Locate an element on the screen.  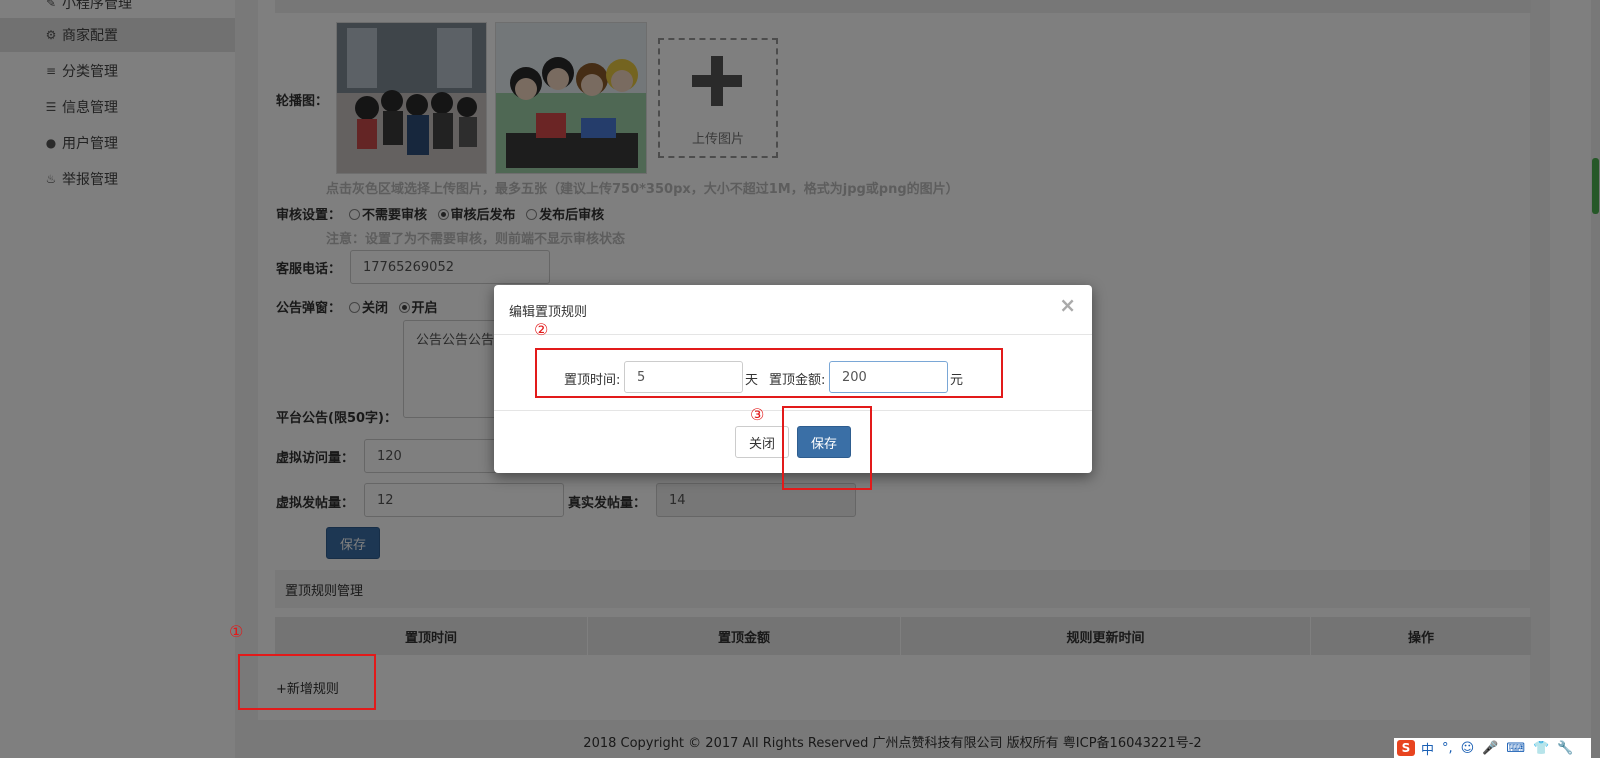
annotation-box-save is located at coordinates (827, 448).